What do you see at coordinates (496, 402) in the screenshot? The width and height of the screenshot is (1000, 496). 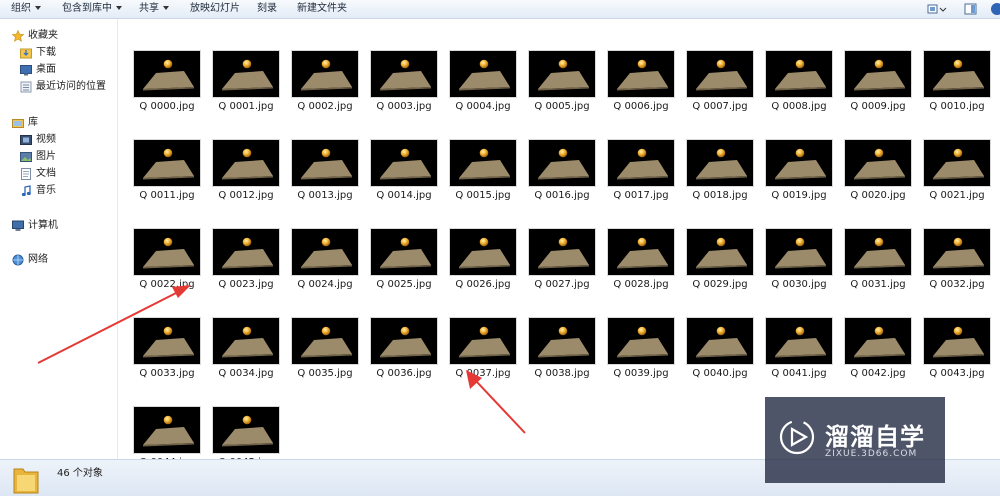 I see `arrow-to-q0037` at bounding box center [496, 402].